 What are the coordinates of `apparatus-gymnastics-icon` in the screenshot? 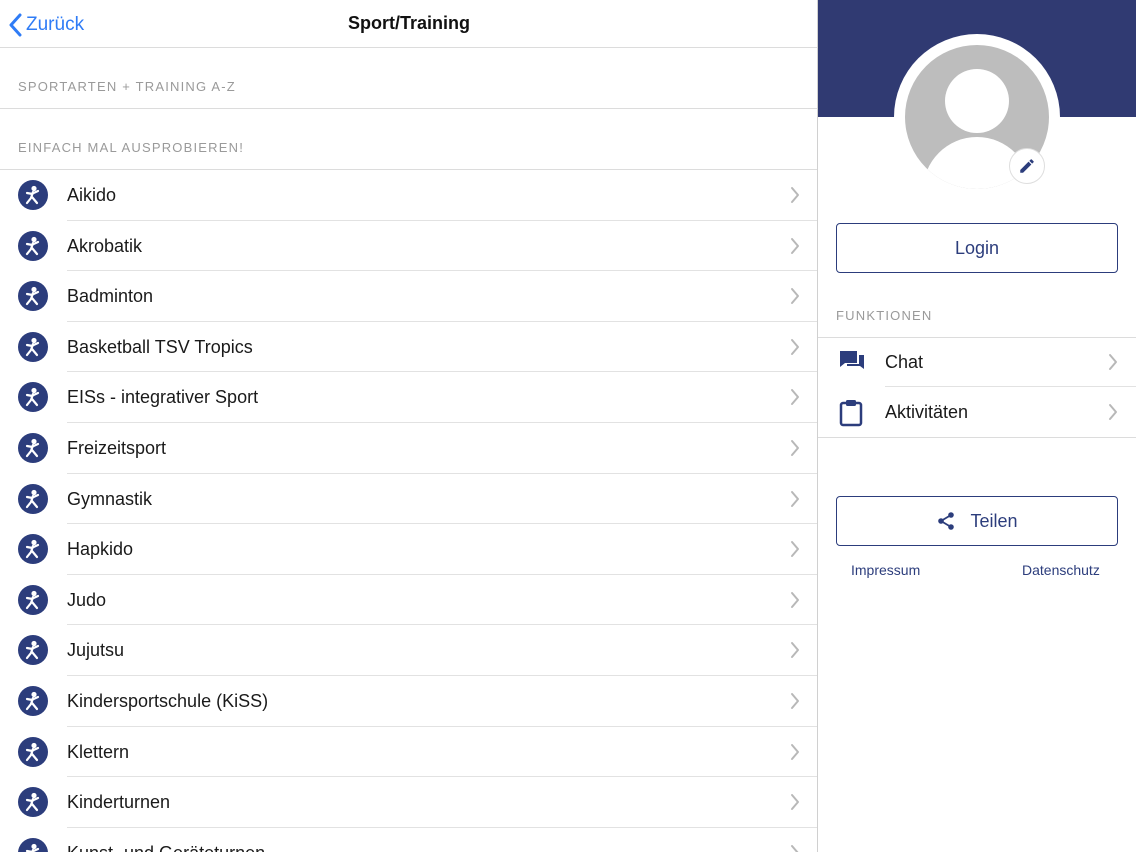 It's located at (33, 844).